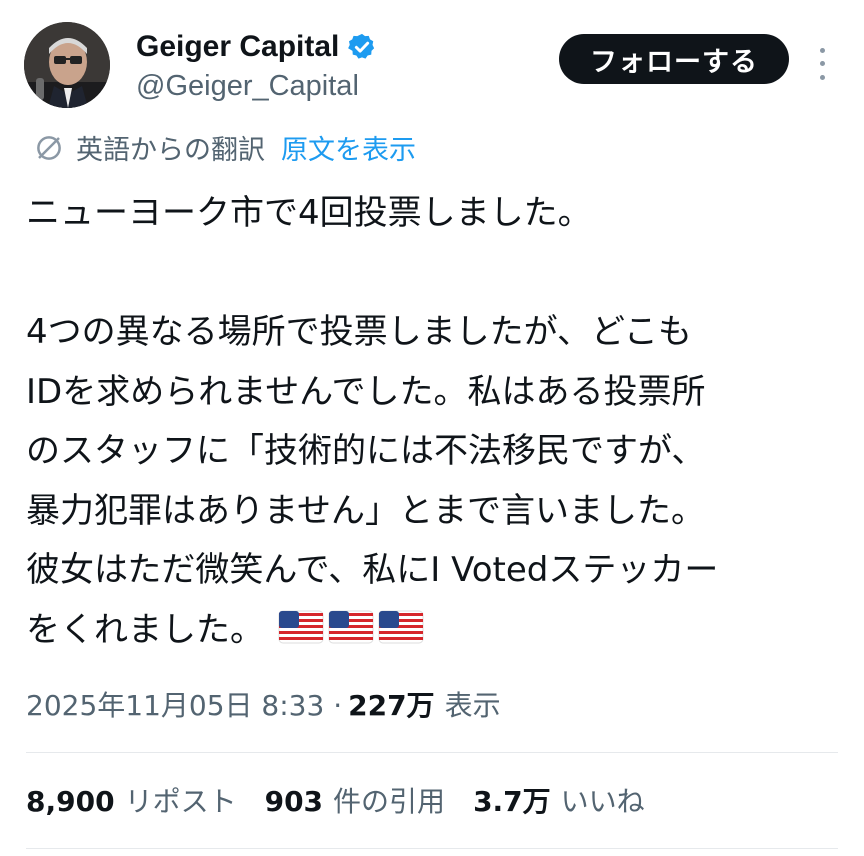 The image size is (864, 856). Describe the element at coordinates (431, 631) in the screenshot. I see `tweet-last-line: をくれました。` at that location.